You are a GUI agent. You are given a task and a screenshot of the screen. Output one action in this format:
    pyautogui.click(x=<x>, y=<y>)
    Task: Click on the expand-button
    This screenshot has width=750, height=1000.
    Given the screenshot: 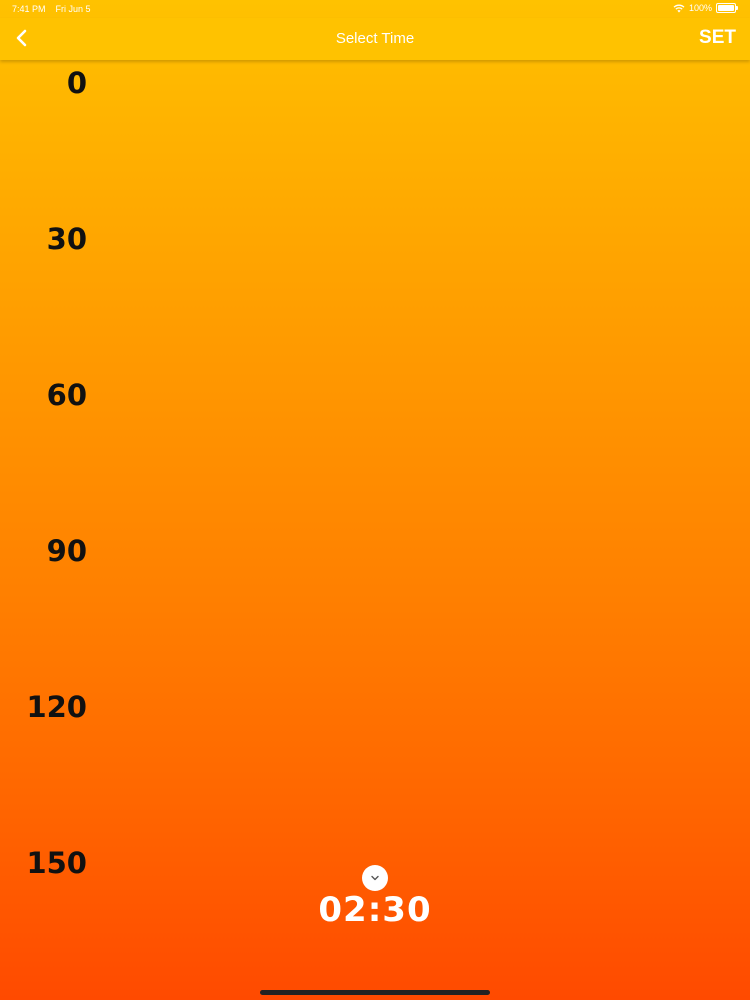 What is the action you would take?
    pyautogui.click(x=375, y=878)
    